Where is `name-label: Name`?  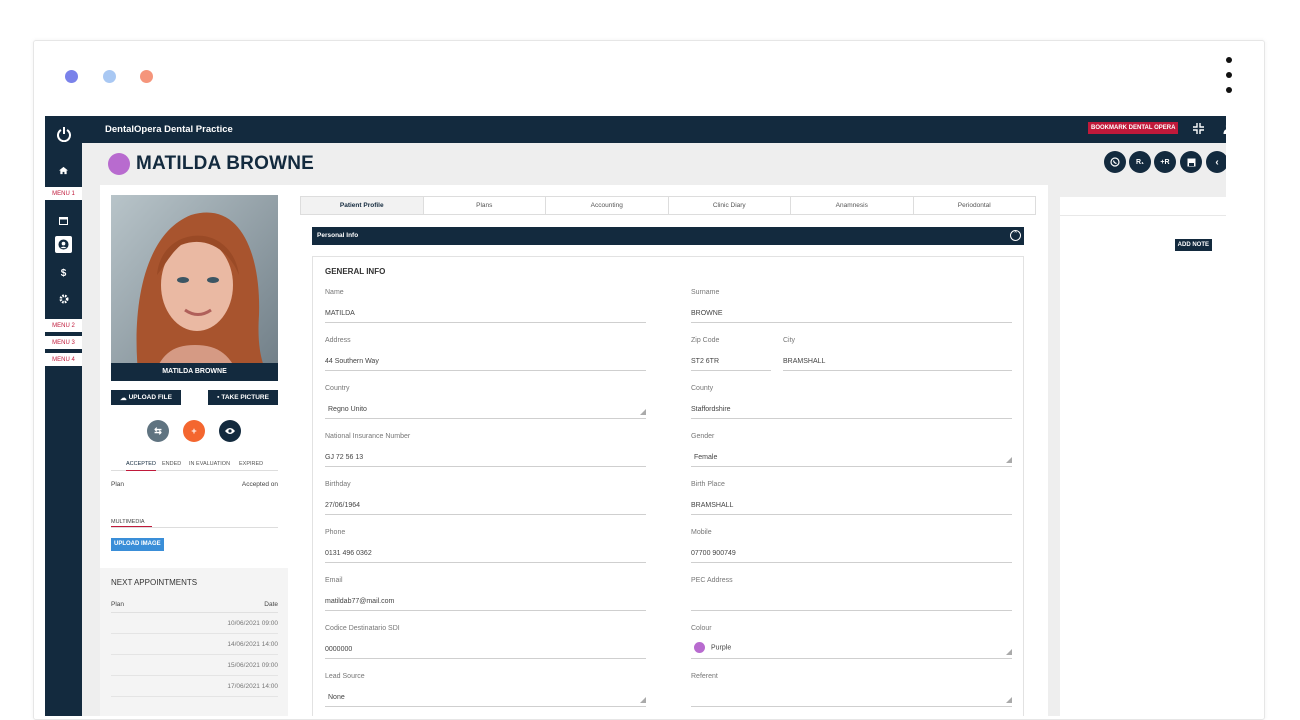 name-label: Name is located at coordinates (334, 292).